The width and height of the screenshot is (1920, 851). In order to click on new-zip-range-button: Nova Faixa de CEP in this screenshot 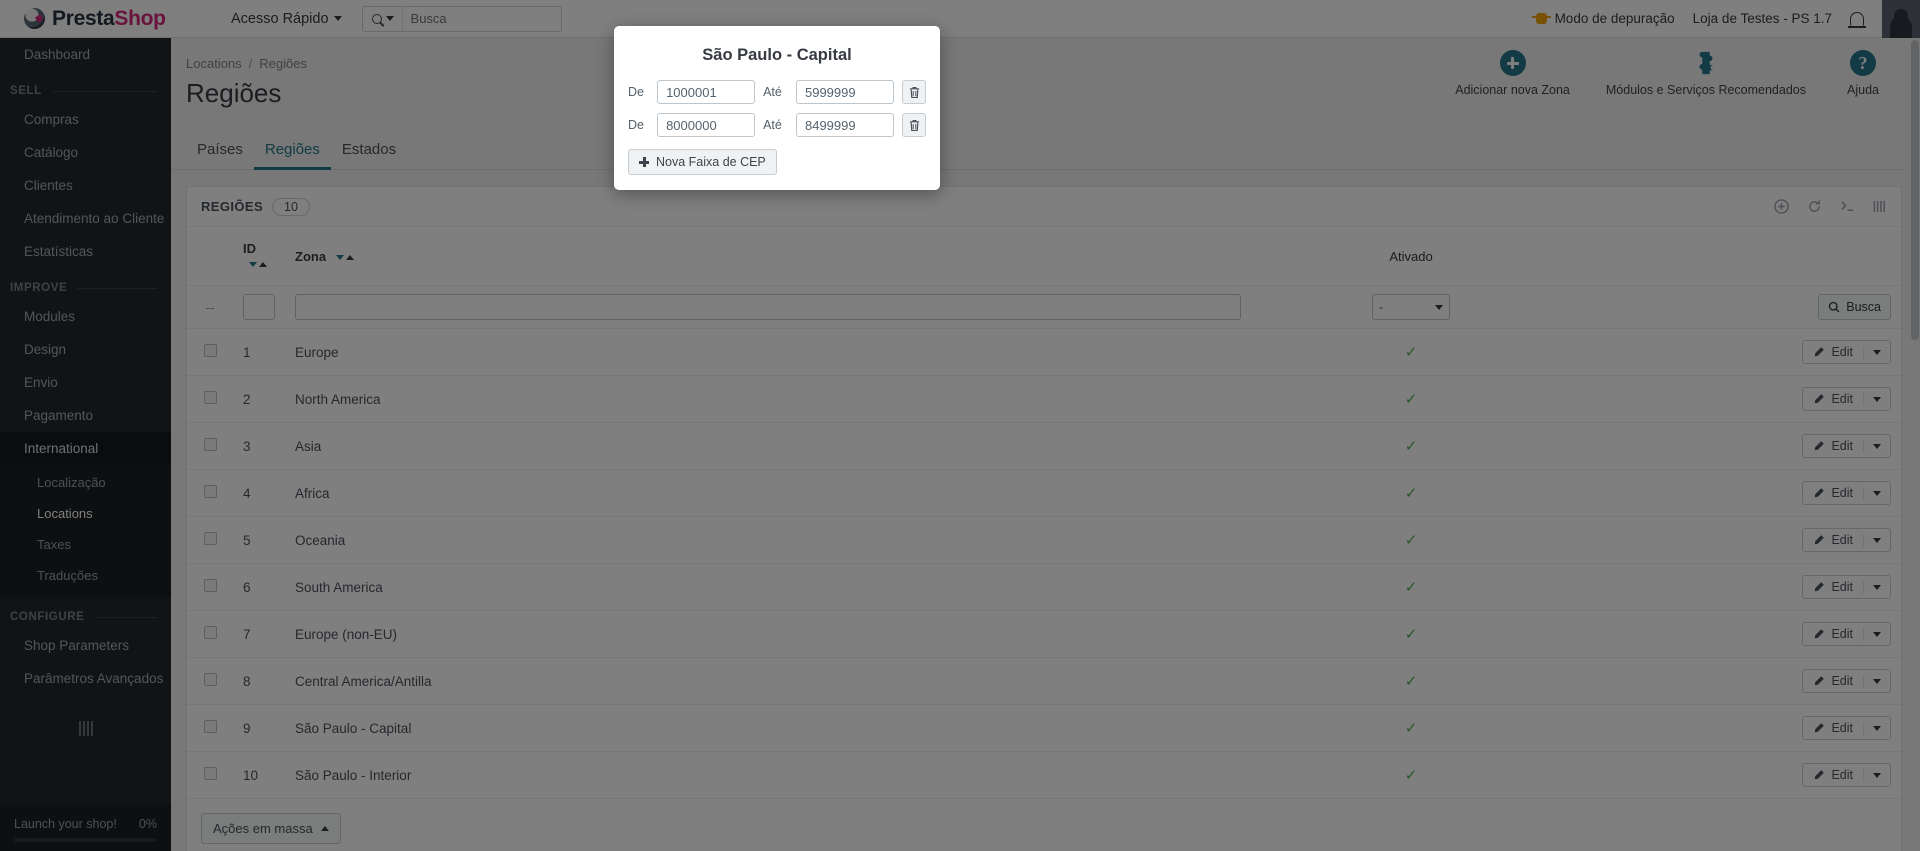, I will do `click(702, 162)`.